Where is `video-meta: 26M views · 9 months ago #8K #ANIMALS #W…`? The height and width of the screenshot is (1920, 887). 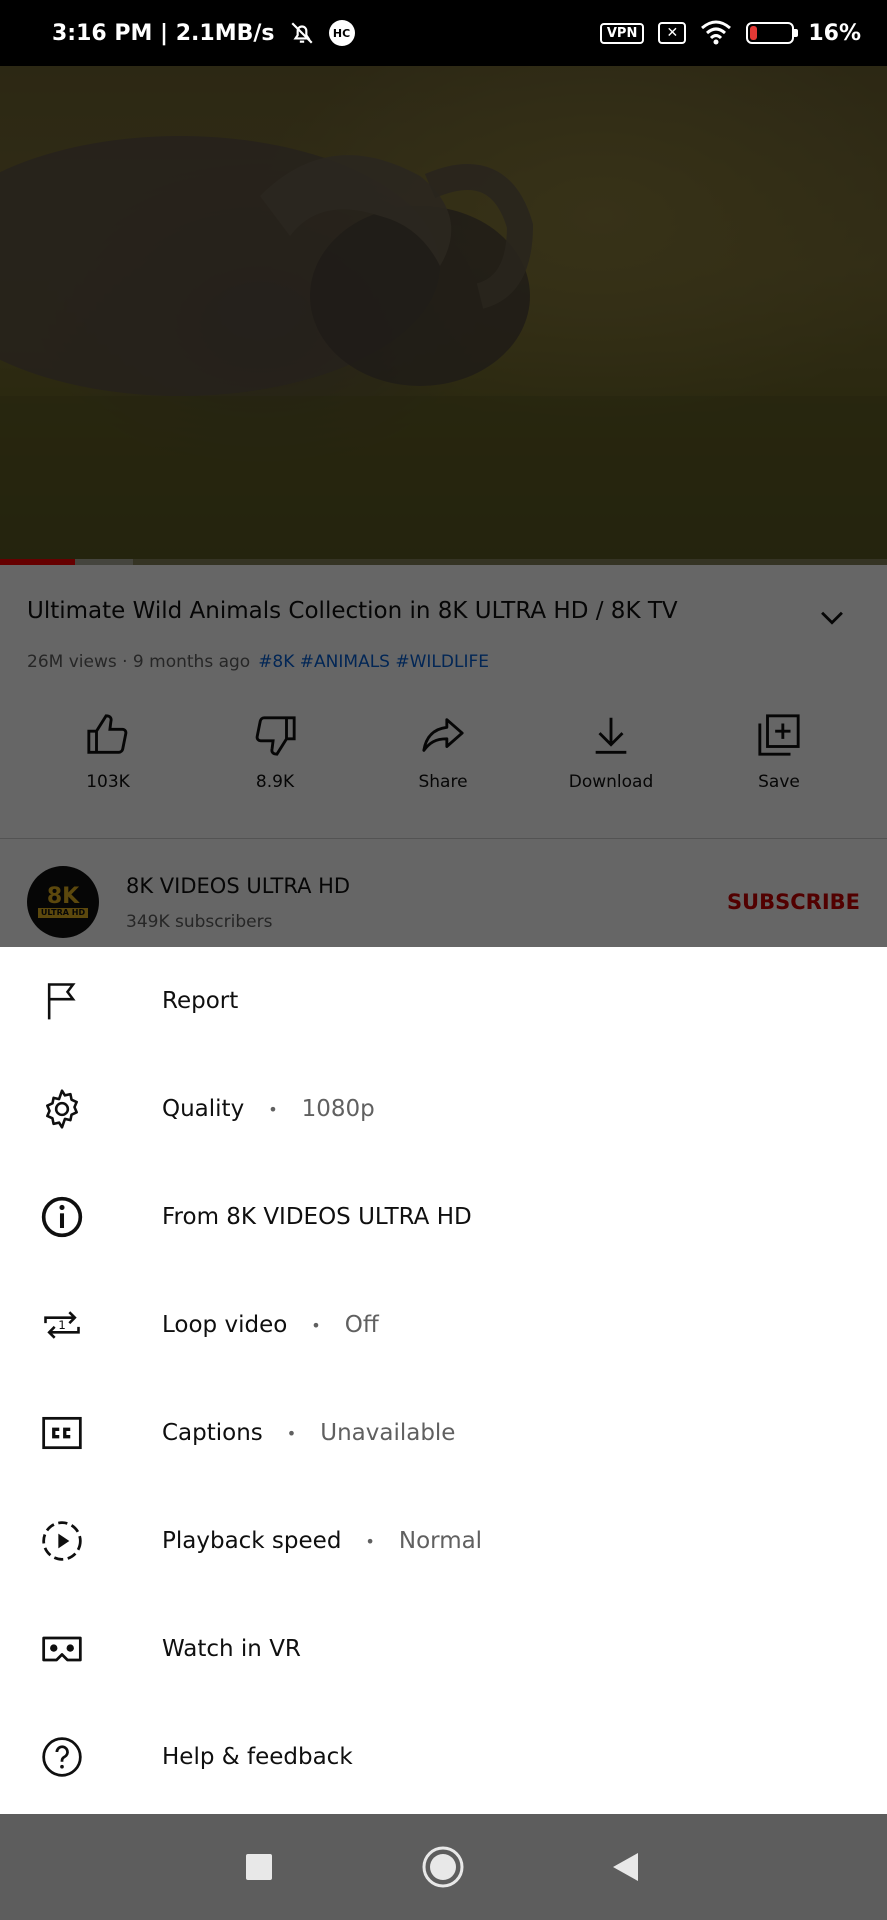
video-meta: 26M views · 9 months ago #8K #ANIMALS #W… is located at coordinates (258, 662).